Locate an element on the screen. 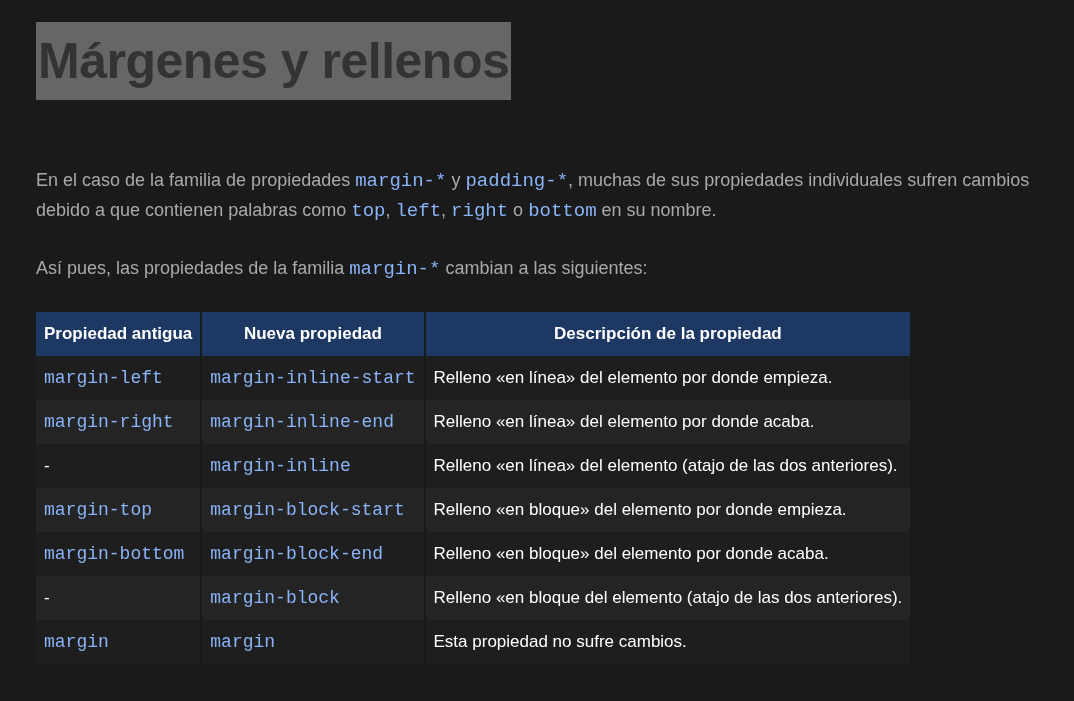 The image size is (1074, 701). table-cell: margin-inline is located at coordinates (313, 466).